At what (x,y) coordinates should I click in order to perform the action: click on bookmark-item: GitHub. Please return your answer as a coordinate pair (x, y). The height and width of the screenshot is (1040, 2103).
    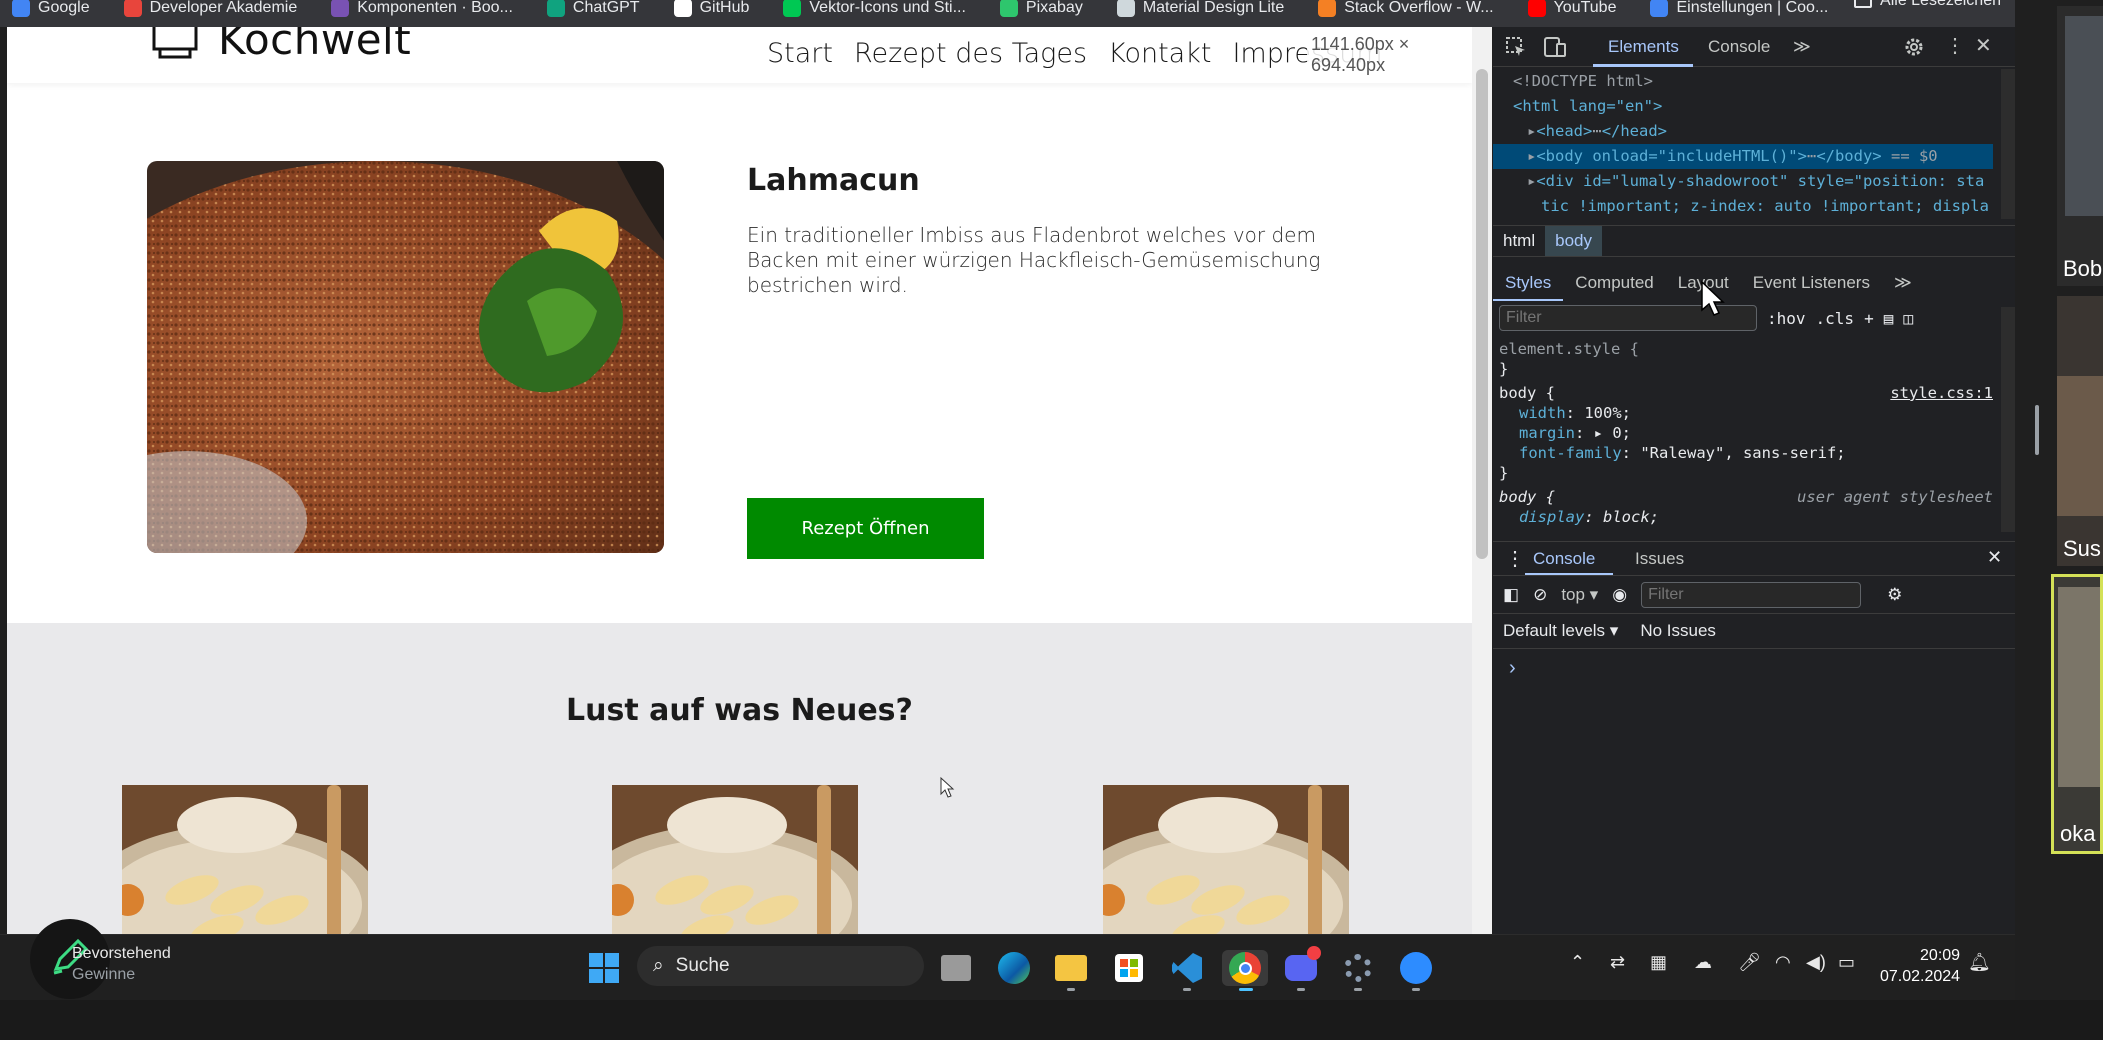
    Looking at the image, I should click on (711, 8).